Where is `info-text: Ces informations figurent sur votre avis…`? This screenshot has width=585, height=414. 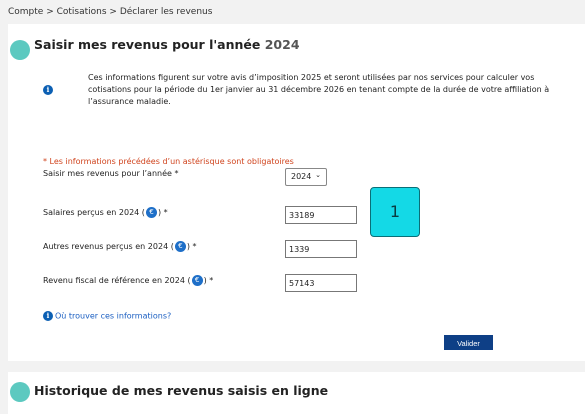 info-text: Ces informations figurent sur votre avis… is located at coordinates (319, 89).